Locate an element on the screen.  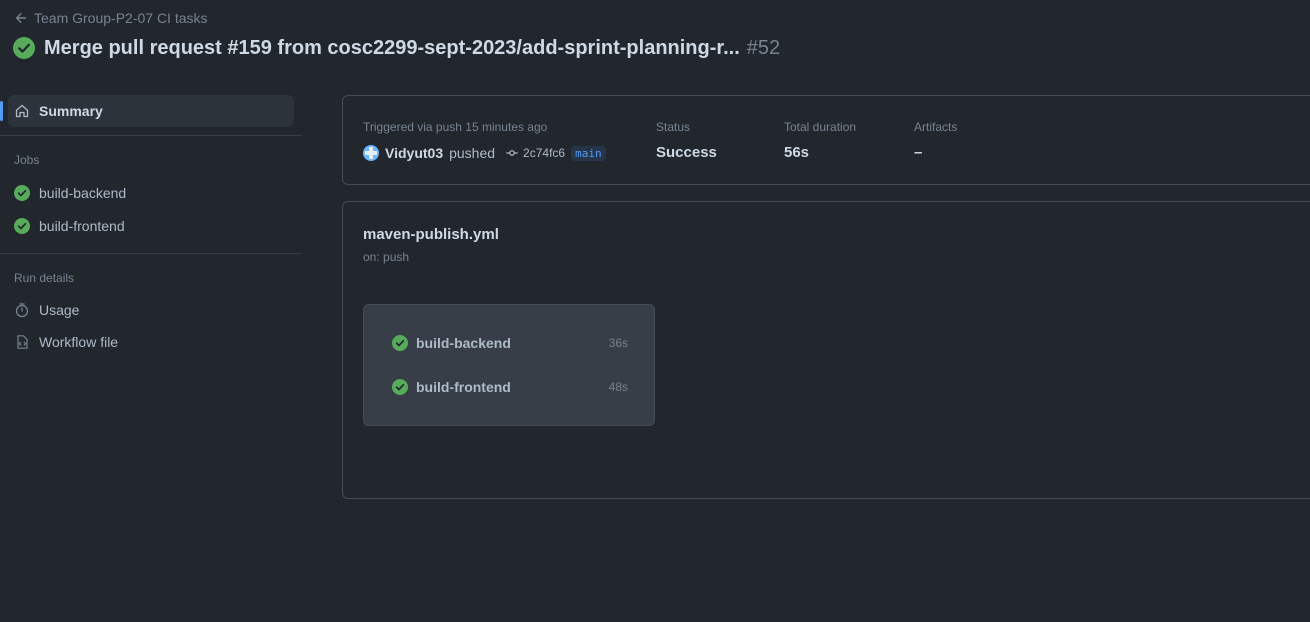
status-info: Status Success is located at coordinates (686, 141).